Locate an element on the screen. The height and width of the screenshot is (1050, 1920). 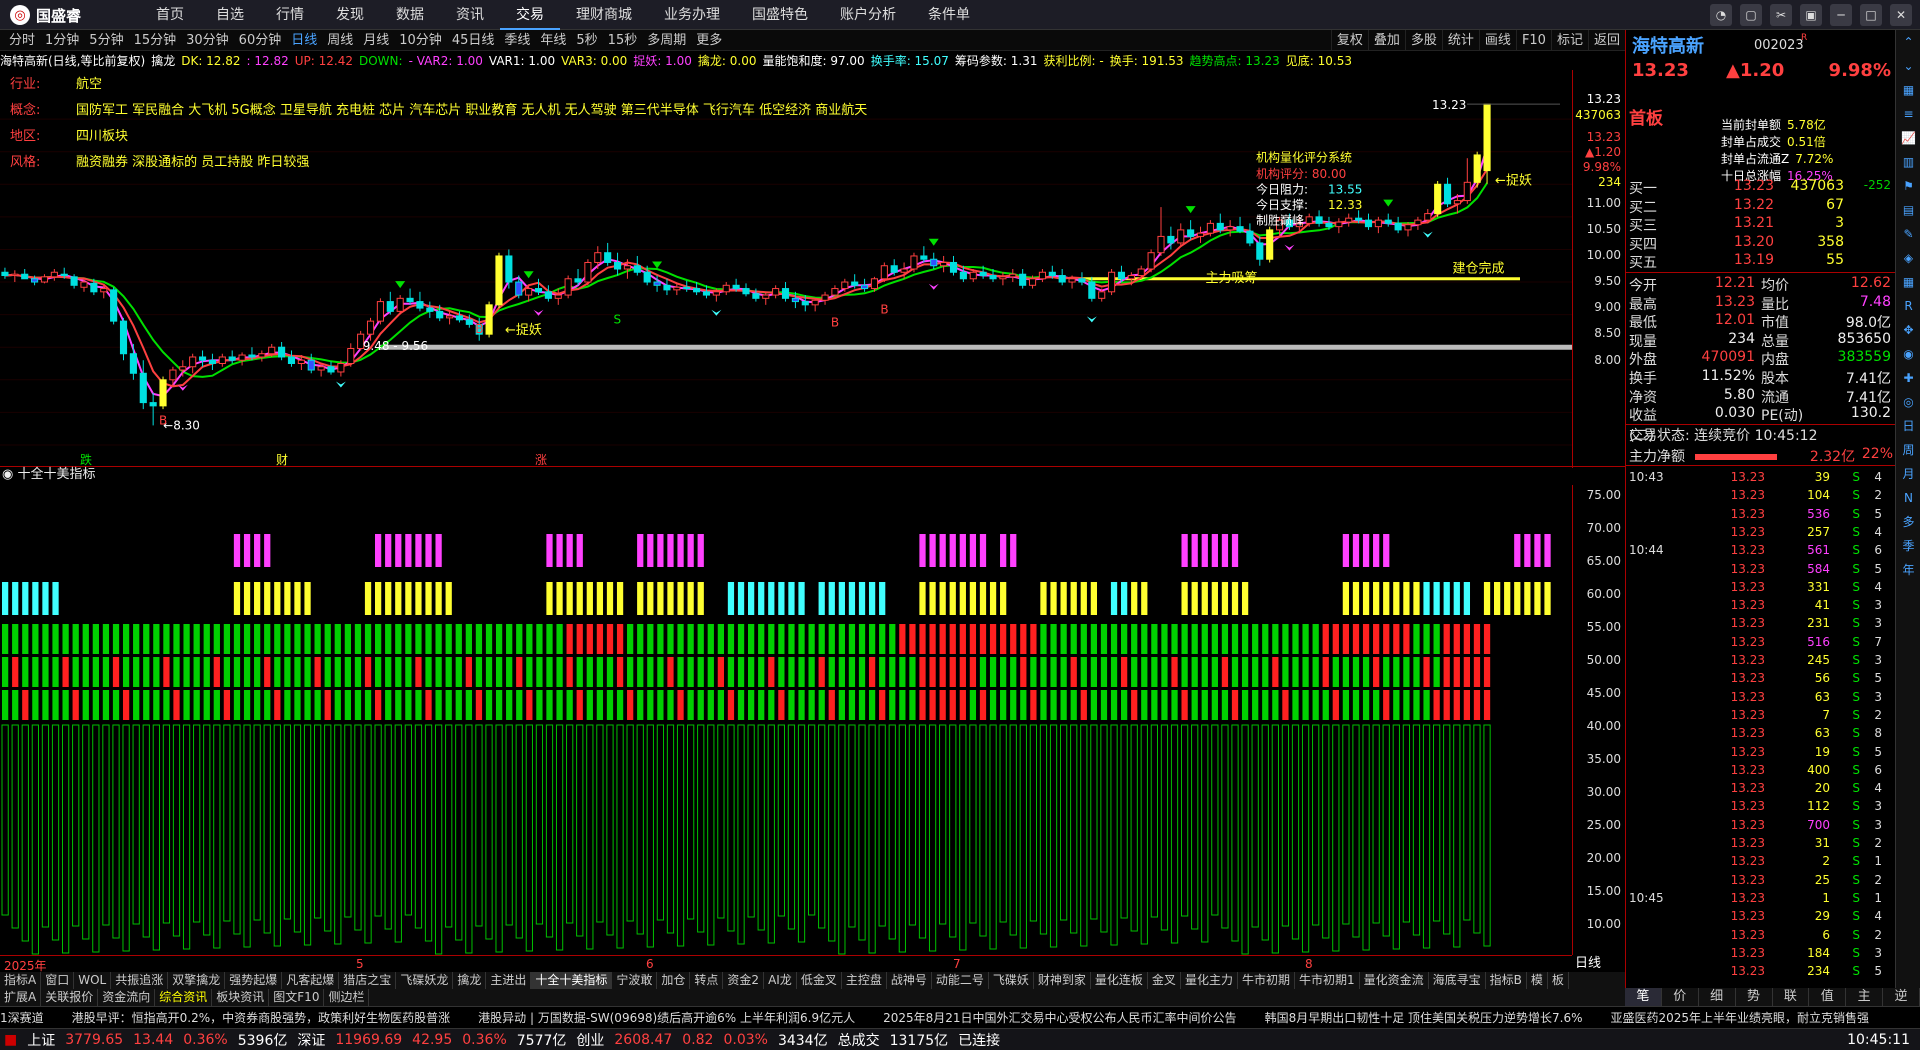
arrow-down-icon: ⌄ is located at coordinates (1908, 66).